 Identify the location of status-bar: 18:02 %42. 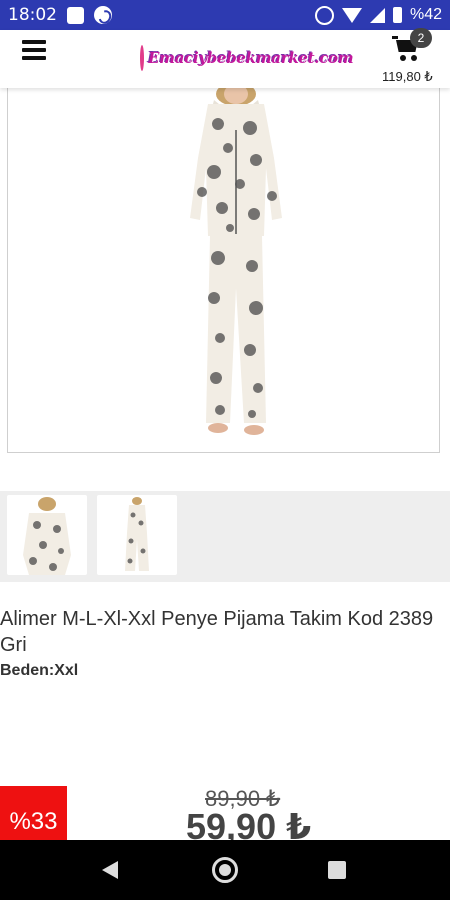
(225, 15).